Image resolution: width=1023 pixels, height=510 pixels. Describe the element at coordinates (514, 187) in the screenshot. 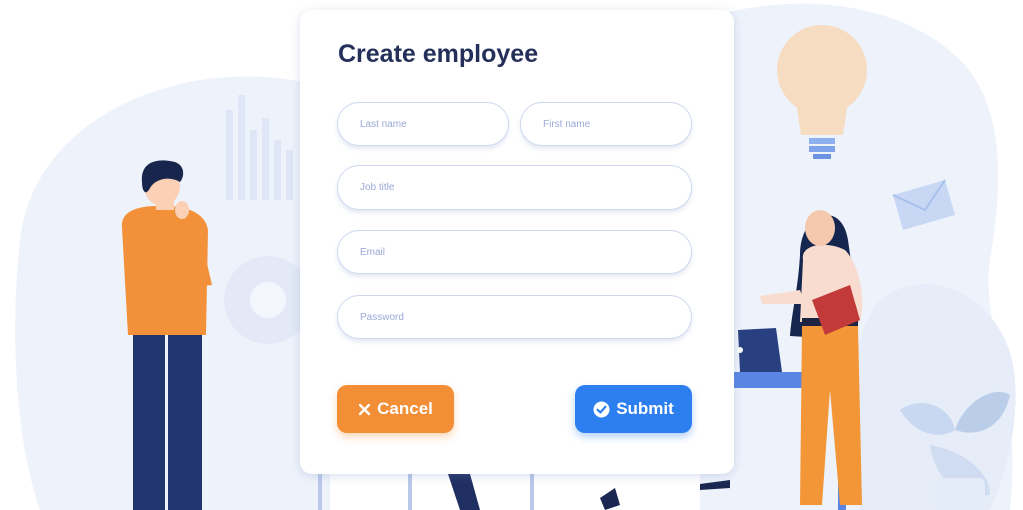

I see `job-title-input` at that location.